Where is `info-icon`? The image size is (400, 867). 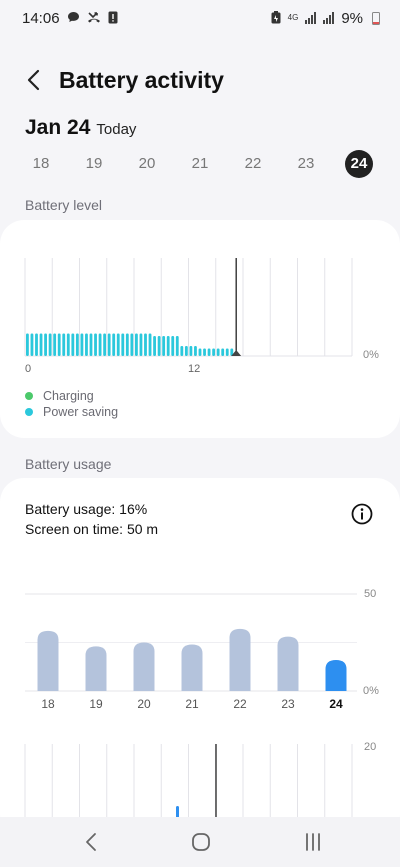
info-icon is located at coordinates (362, 514).